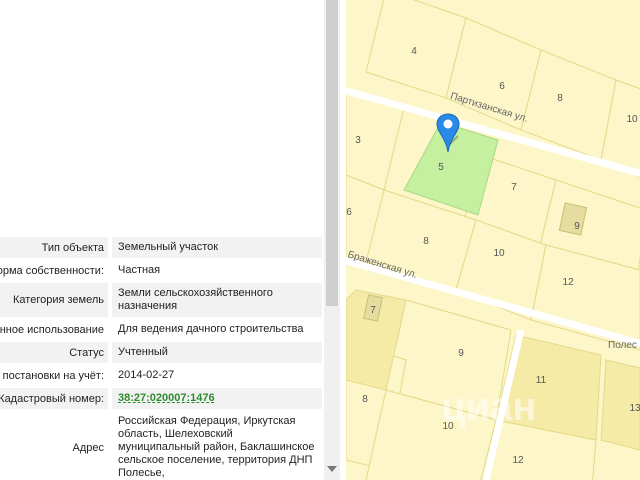  Describe the element at coordinates (217, 247) in the screenshot. I see `property-value: Земельный участок` at that location.